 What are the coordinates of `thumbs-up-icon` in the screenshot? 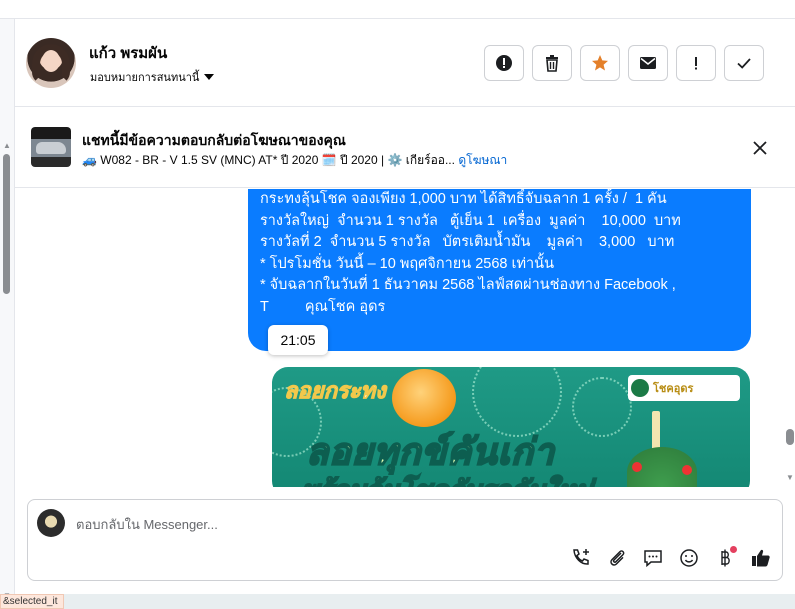 It's located at (761, 558).